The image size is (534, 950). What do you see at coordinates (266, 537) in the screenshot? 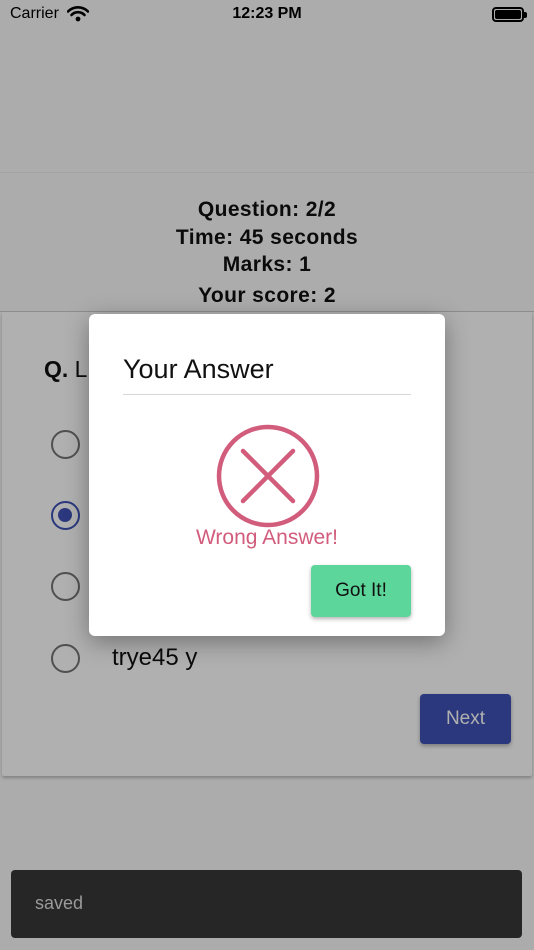
I see `result-text: Wrong Answer!` at bounding box center [266, 537].